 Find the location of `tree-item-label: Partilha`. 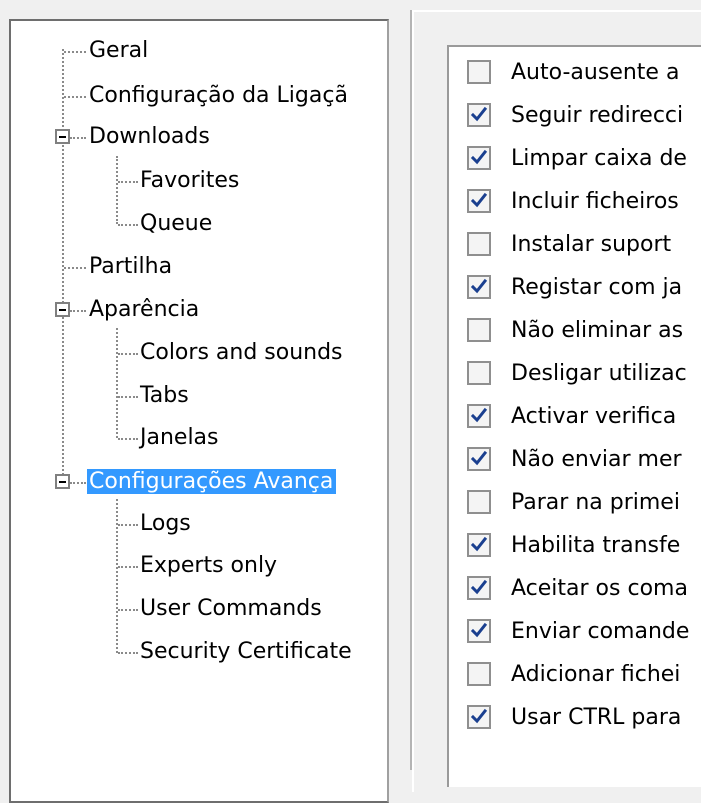

tree-item-label: Partilha is located at coordinates (131, 266).